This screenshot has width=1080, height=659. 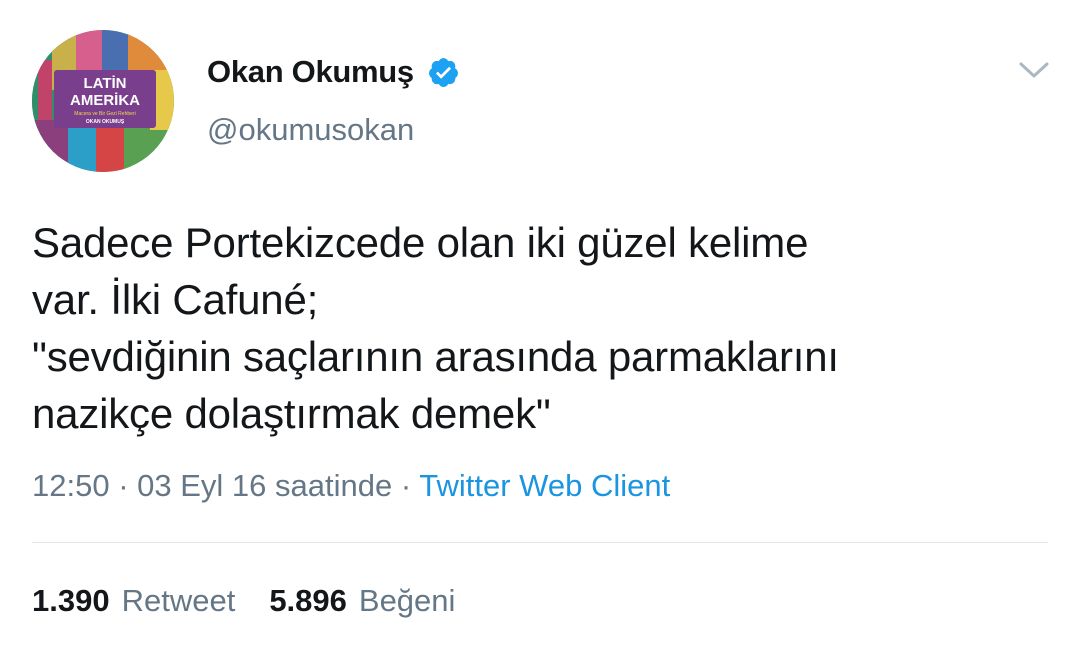 What do you see at coordinates (1034, 70) in the screenshot?
I see `chevron-down-icon` at bounding box center [1034, 70].